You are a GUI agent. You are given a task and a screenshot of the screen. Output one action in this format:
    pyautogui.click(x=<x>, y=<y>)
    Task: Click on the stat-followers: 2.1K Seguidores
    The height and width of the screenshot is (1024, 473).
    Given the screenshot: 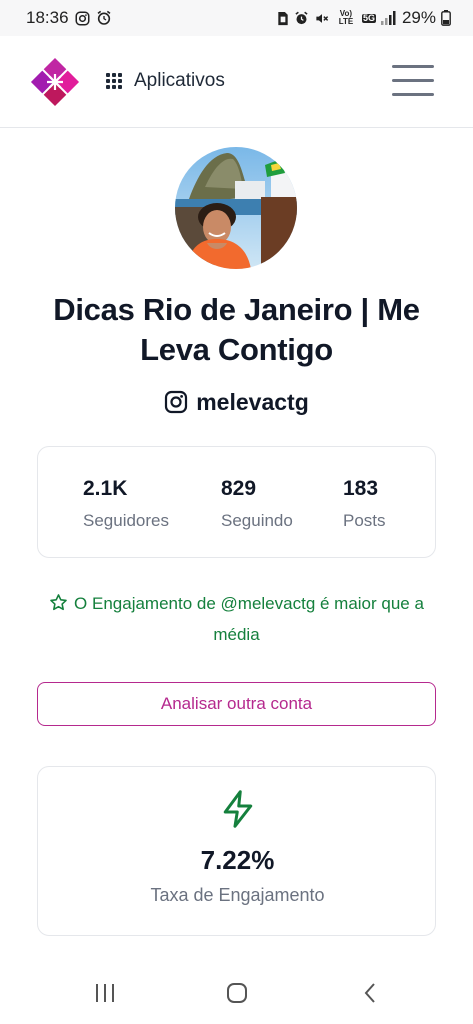 What is the action you would take?
    pyautogui.click(x=126, y=504)
    